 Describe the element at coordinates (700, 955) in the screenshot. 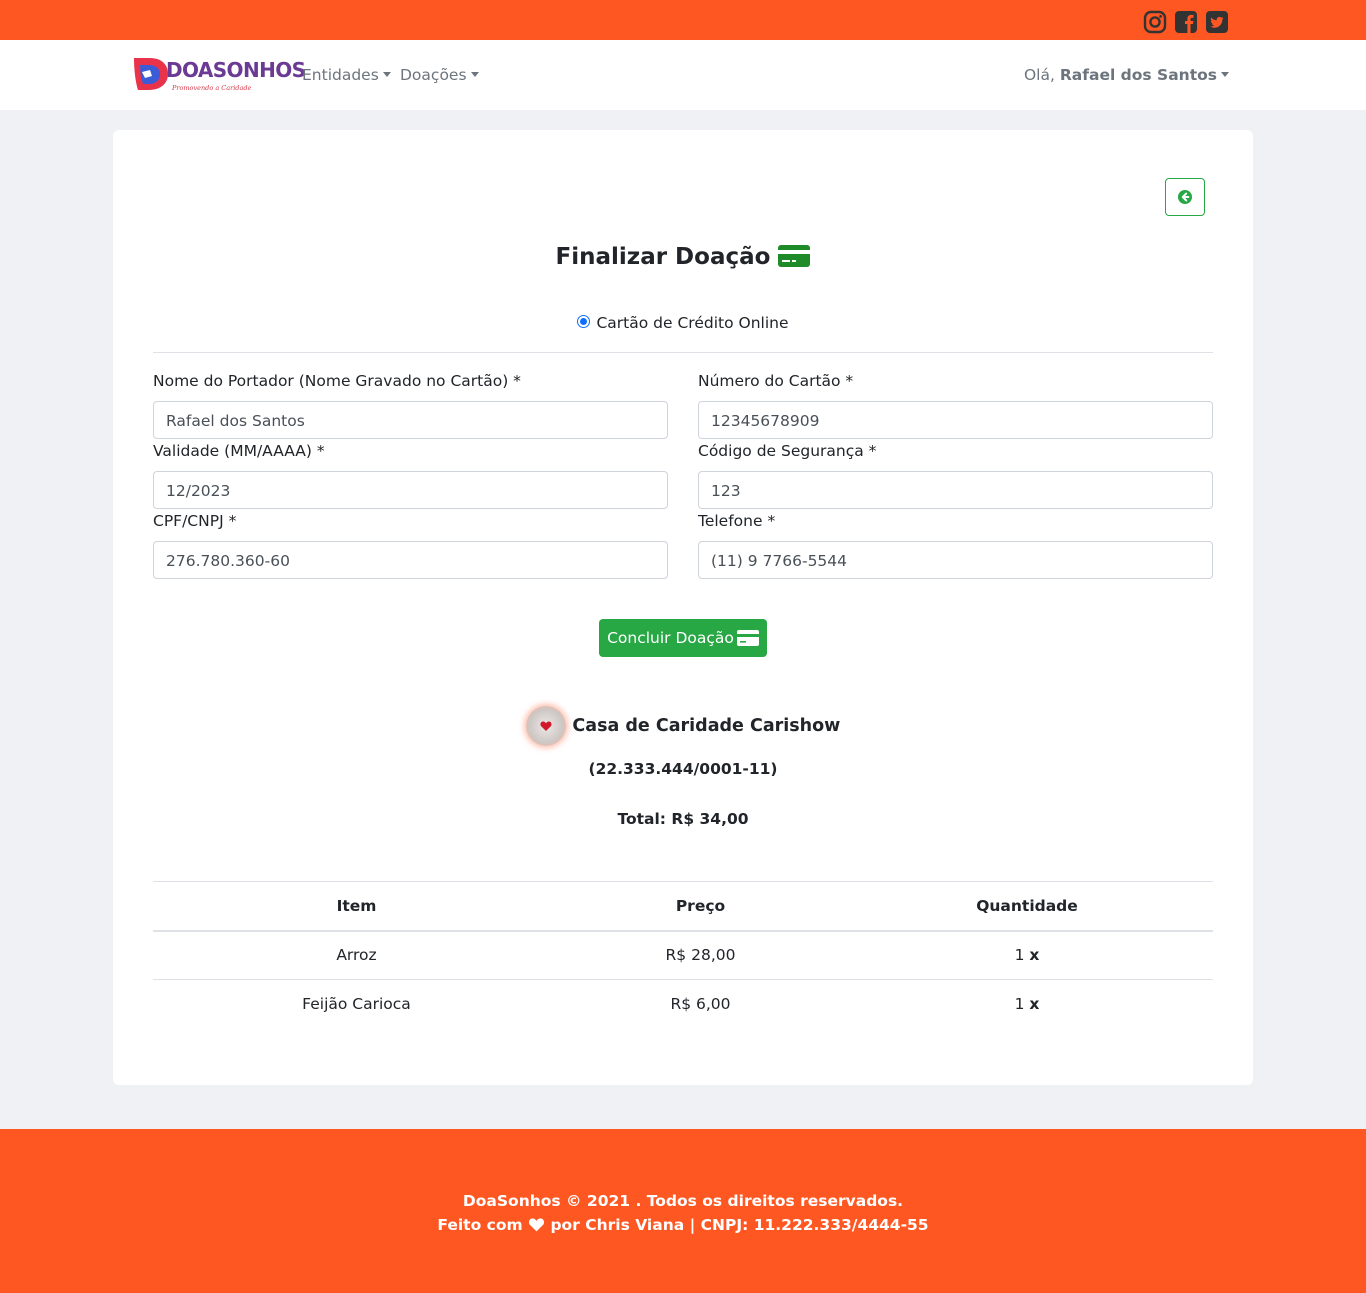

I see `item-price: R$ 28,00` at that location.